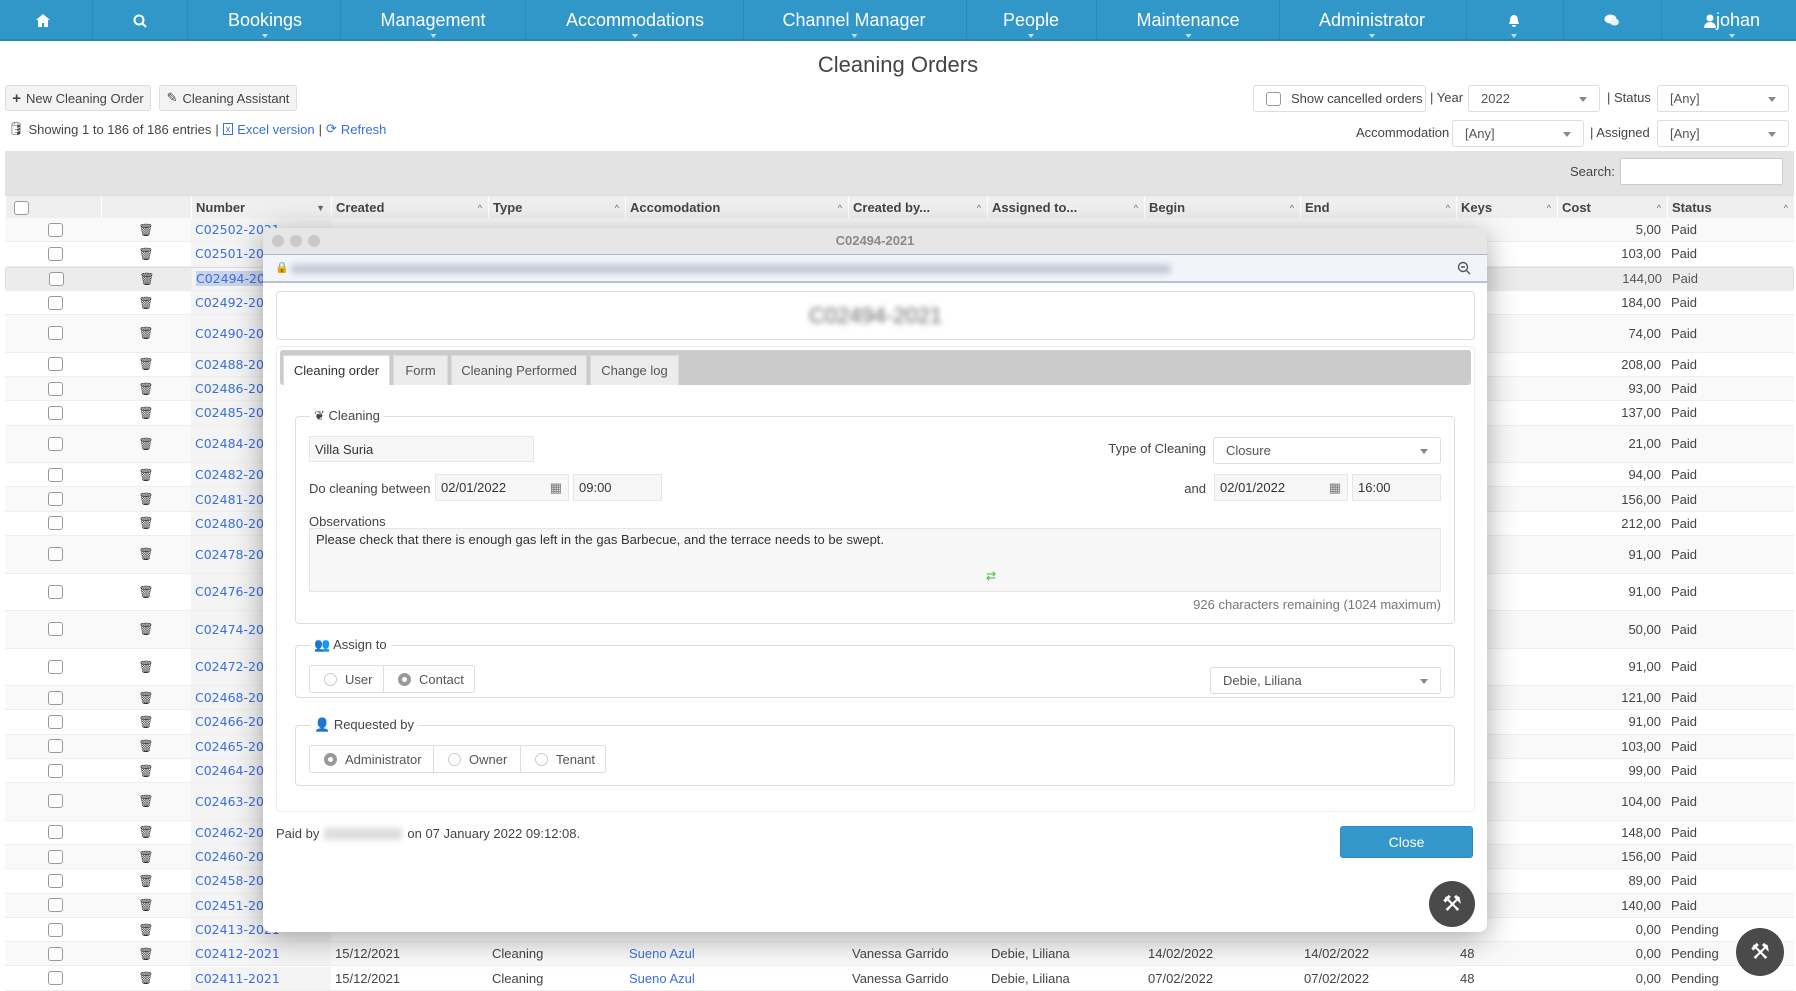 This screenshot has width=1796, height=991. I want to click on tab-cleaning-performed: Cleaning Performed, so click(519, 370).